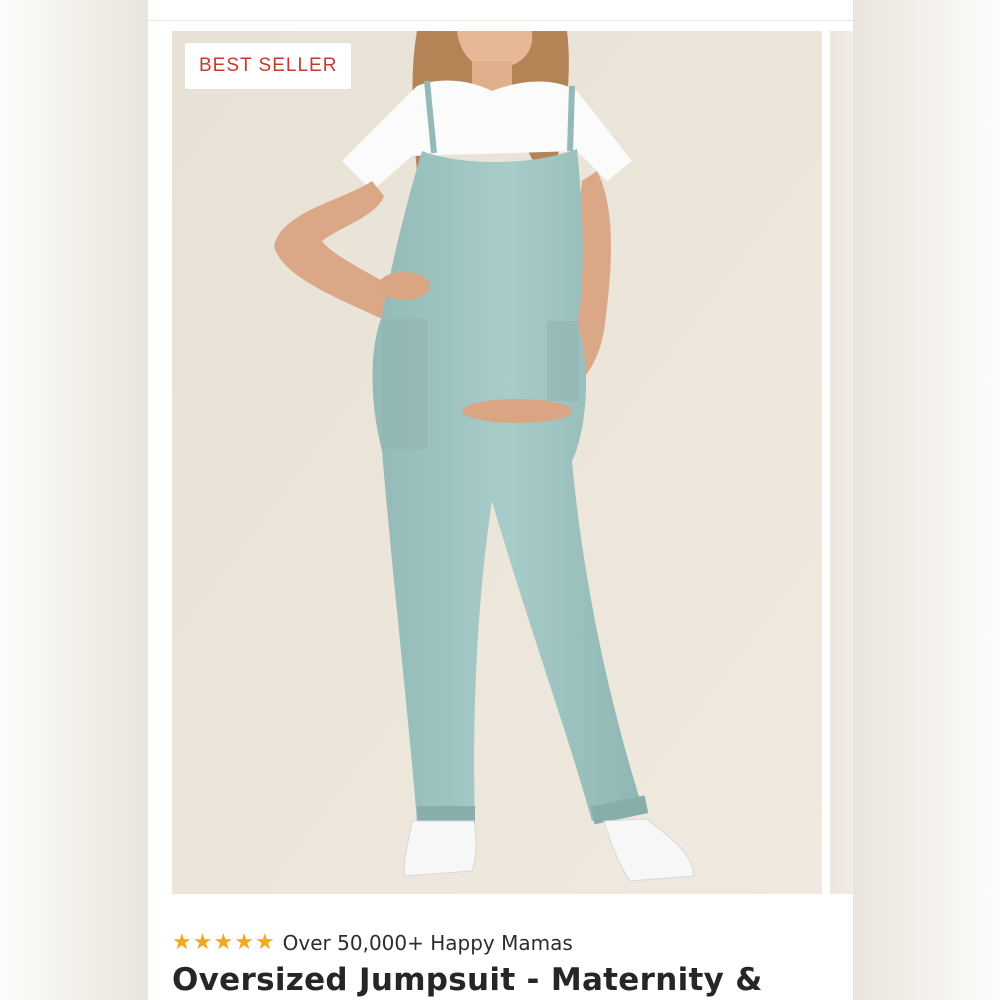  Describe the element at coordinates (427, 943) in the screenshot. I see `review-count-text: Over 50,000+ Happy Mamas` at that location.